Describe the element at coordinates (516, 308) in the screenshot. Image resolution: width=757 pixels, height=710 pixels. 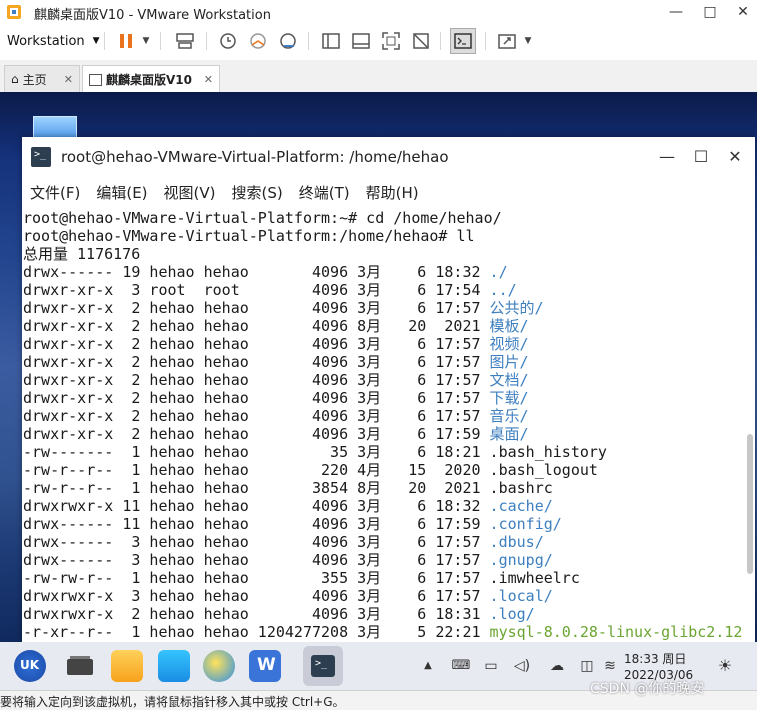
I see `directory-name: 公共的/` at that location.